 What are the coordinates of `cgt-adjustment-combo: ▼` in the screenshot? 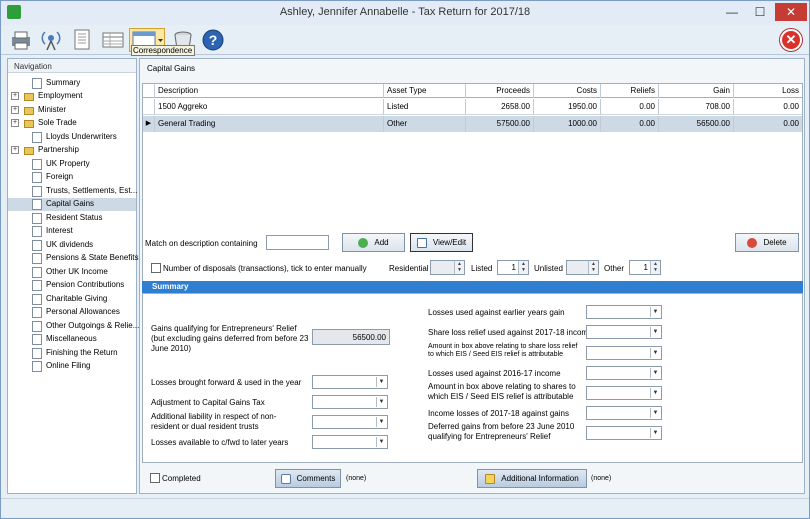 It's located at (350, 402).